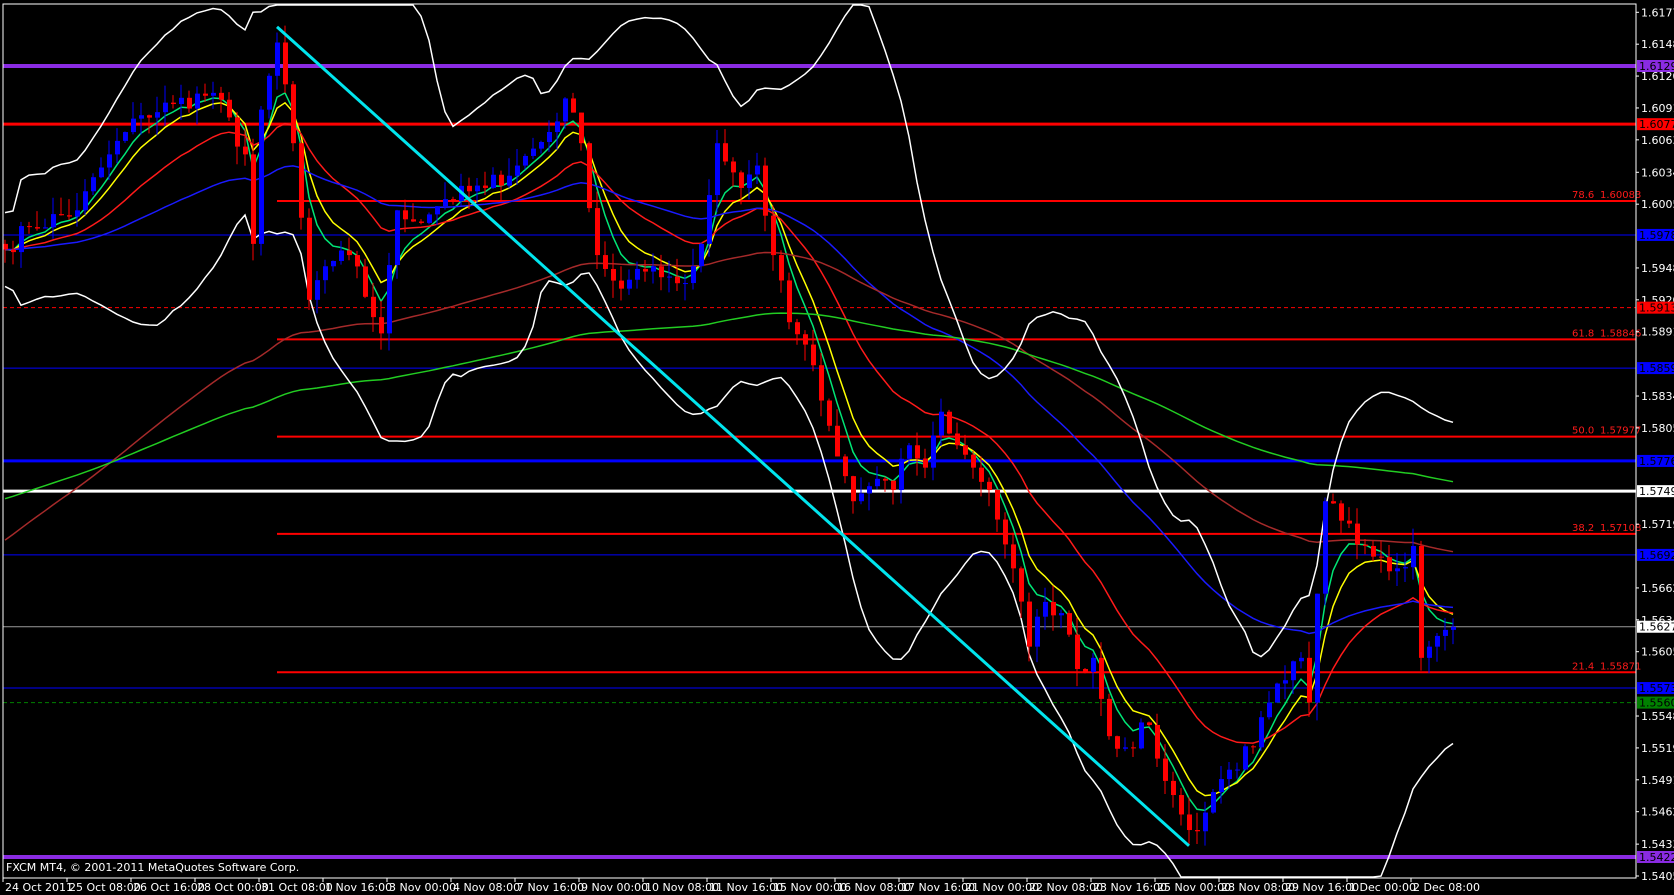  What do you see at coordinates (358, 887) in the screenshot?
I see `time-tick-label: 1 Nov 16:00` at bounding box center [358, 887].